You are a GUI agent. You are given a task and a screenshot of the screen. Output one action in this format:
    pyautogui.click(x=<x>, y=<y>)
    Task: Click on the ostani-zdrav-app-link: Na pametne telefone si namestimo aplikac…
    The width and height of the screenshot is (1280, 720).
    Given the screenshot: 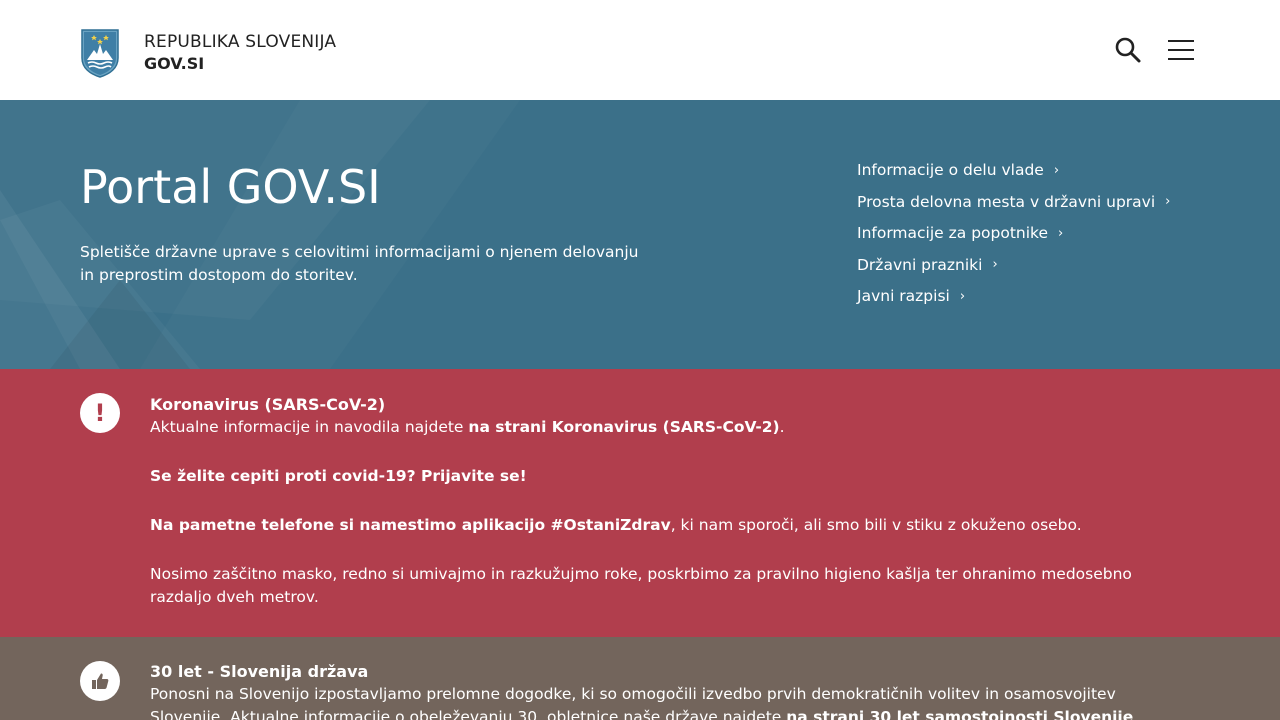 What is the action you would take?
    pyautogui.click(x=410, y=525)
    